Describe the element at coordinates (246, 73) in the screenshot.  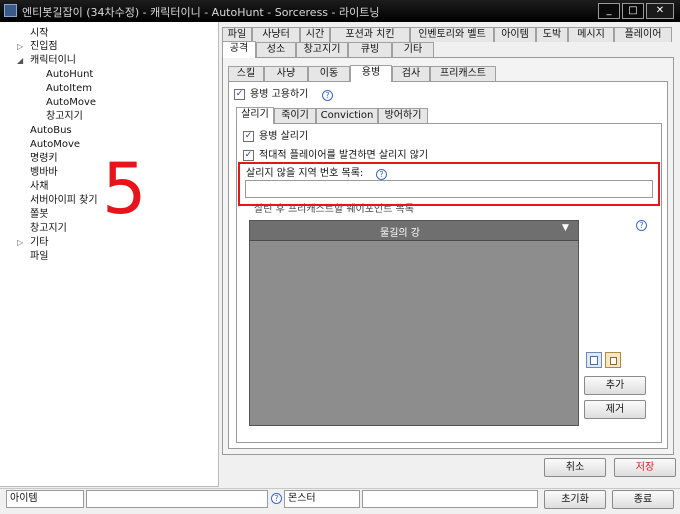
I see `tab-skill: 스킬` at that location.